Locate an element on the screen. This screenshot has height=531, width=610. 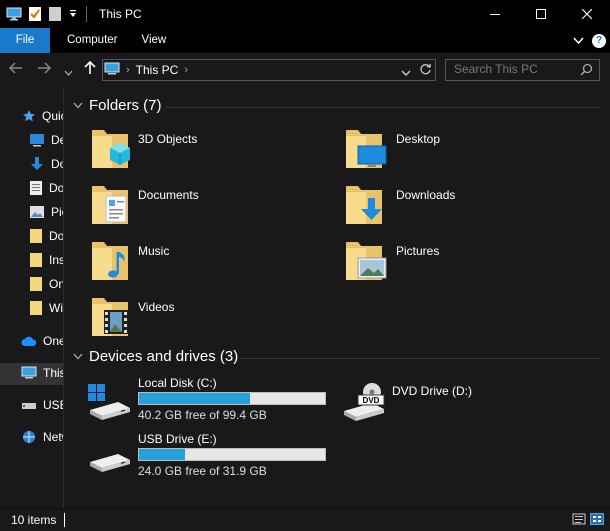
customize-toolbar-icon is located at coordinates (73, 14).